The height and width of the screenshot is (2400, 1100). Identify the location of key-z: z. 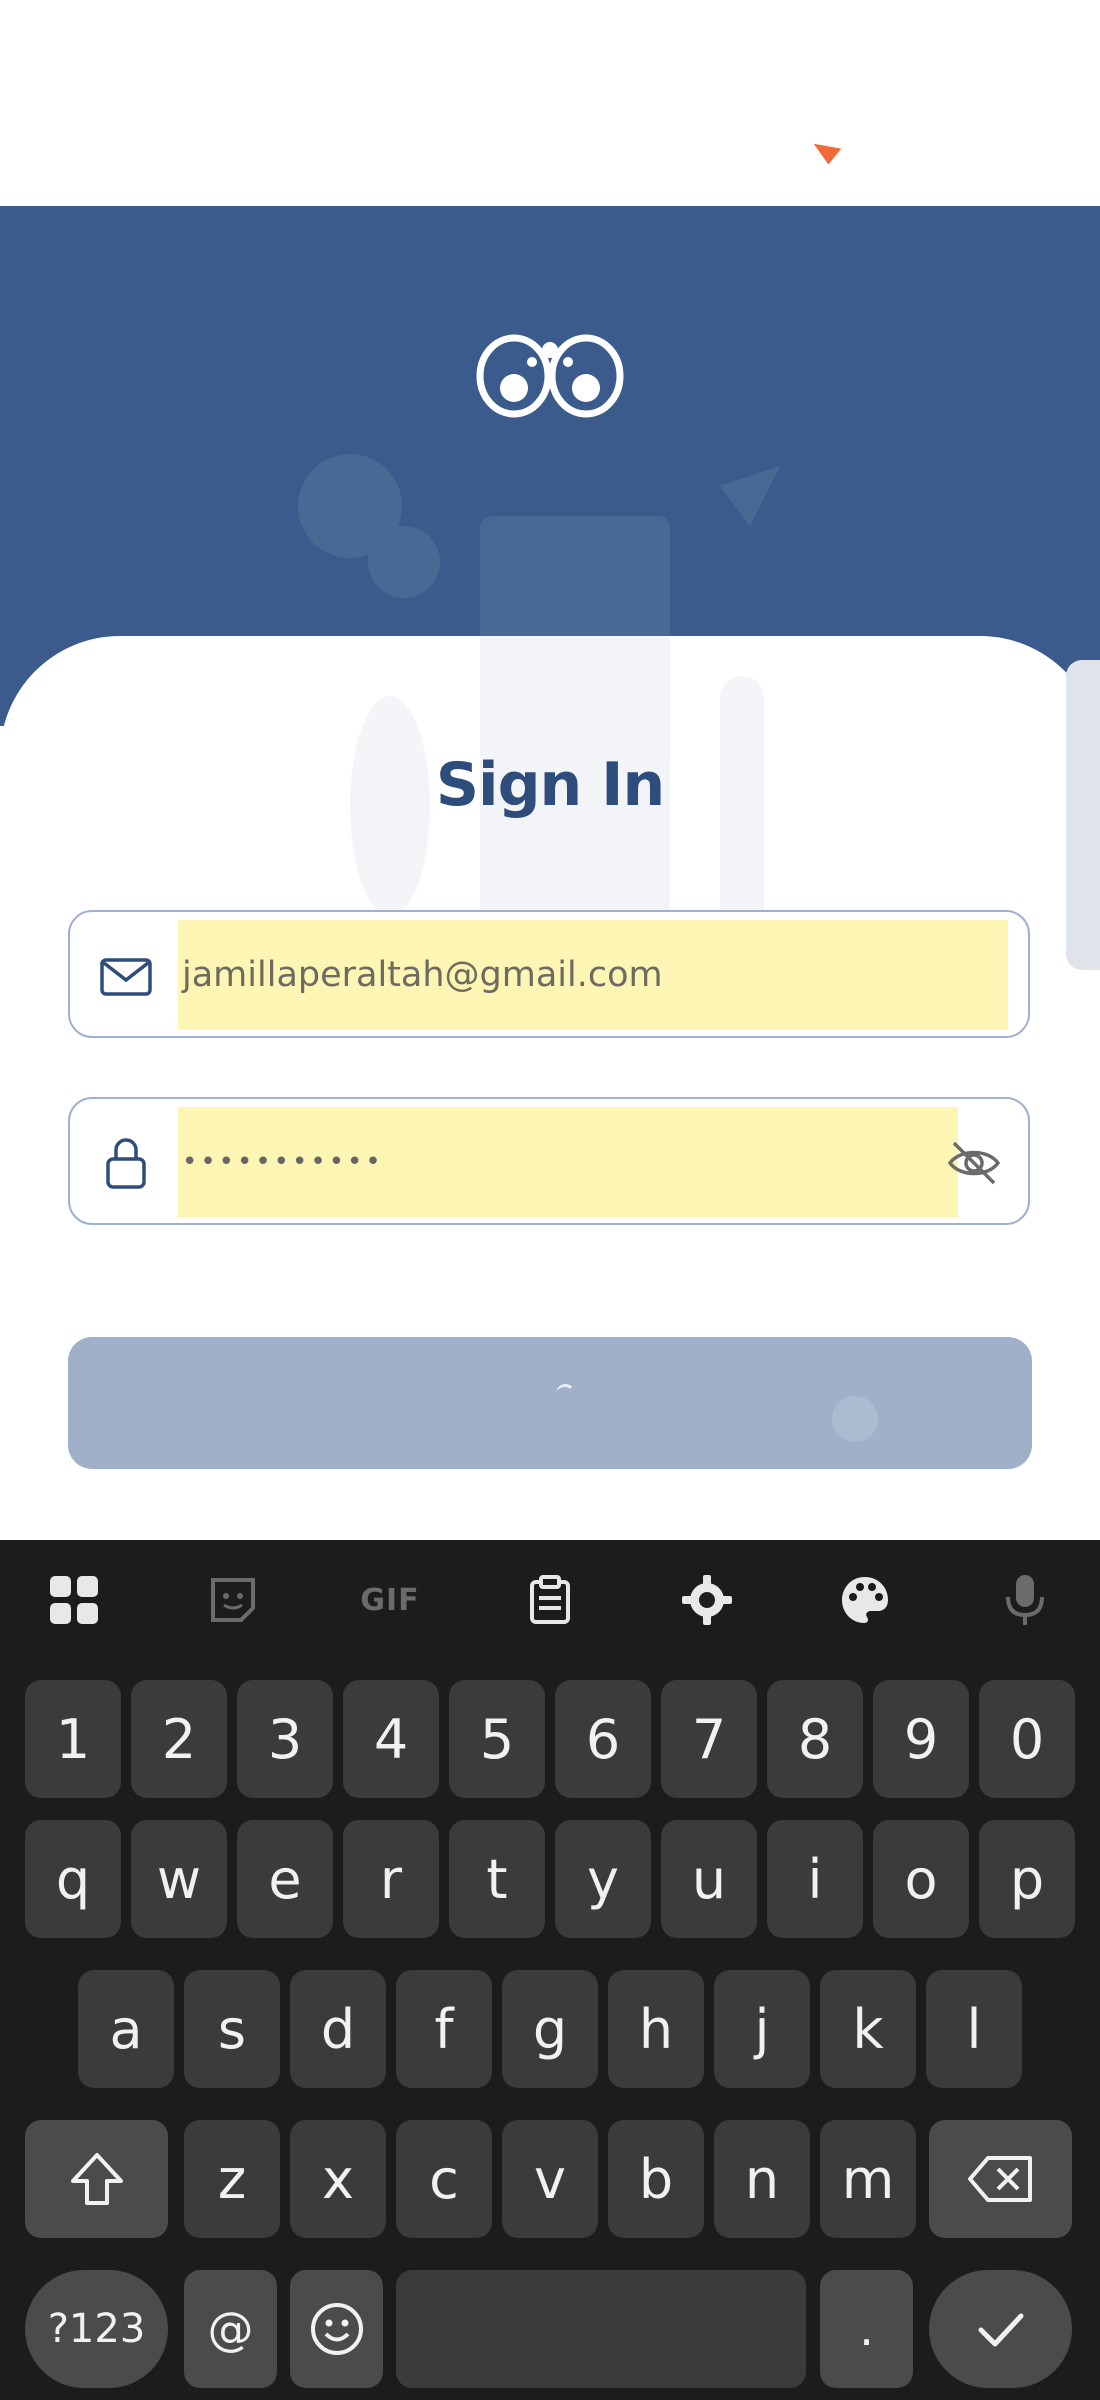
(232, 2179).